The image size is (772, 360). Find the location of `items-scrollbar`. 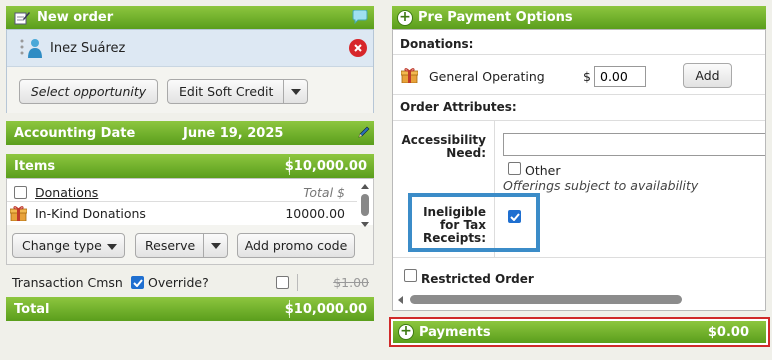

items-scrollbar is located at coordinates (365, 204).